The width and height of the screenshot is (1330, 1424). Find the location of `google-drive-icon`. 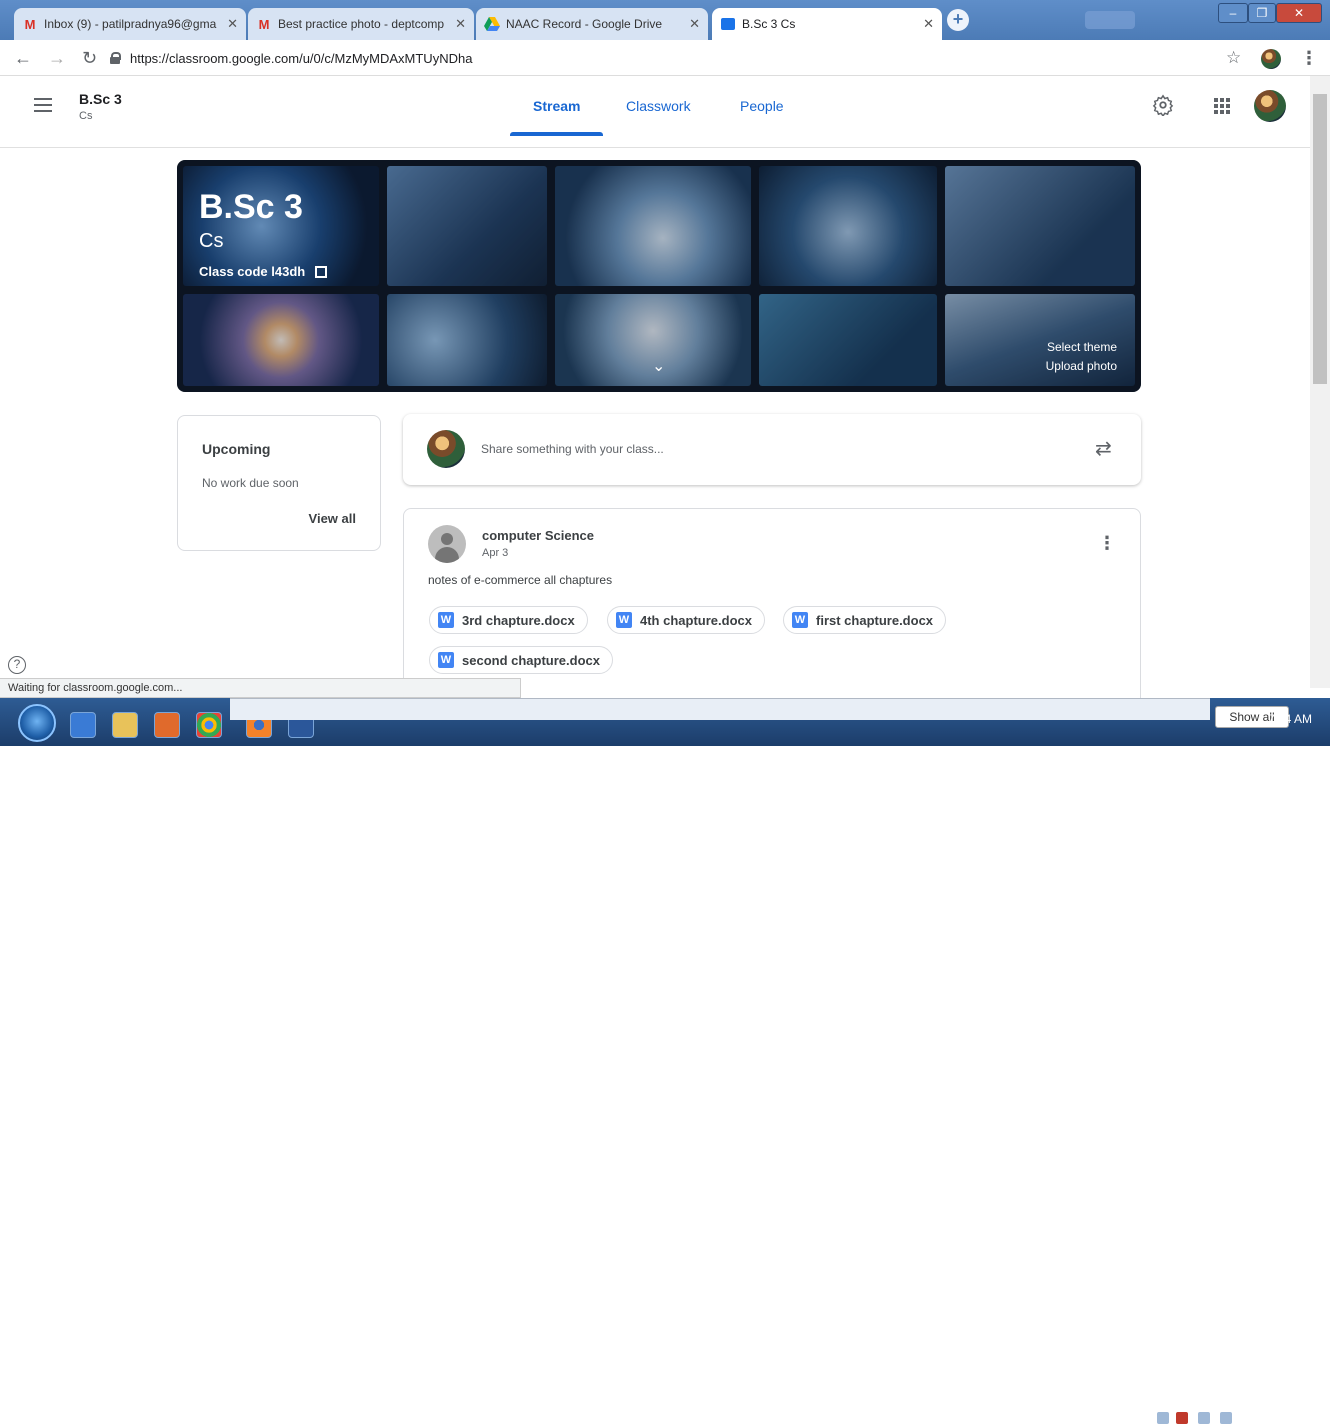

google-drive-icon is located at coordinates (492, 24).